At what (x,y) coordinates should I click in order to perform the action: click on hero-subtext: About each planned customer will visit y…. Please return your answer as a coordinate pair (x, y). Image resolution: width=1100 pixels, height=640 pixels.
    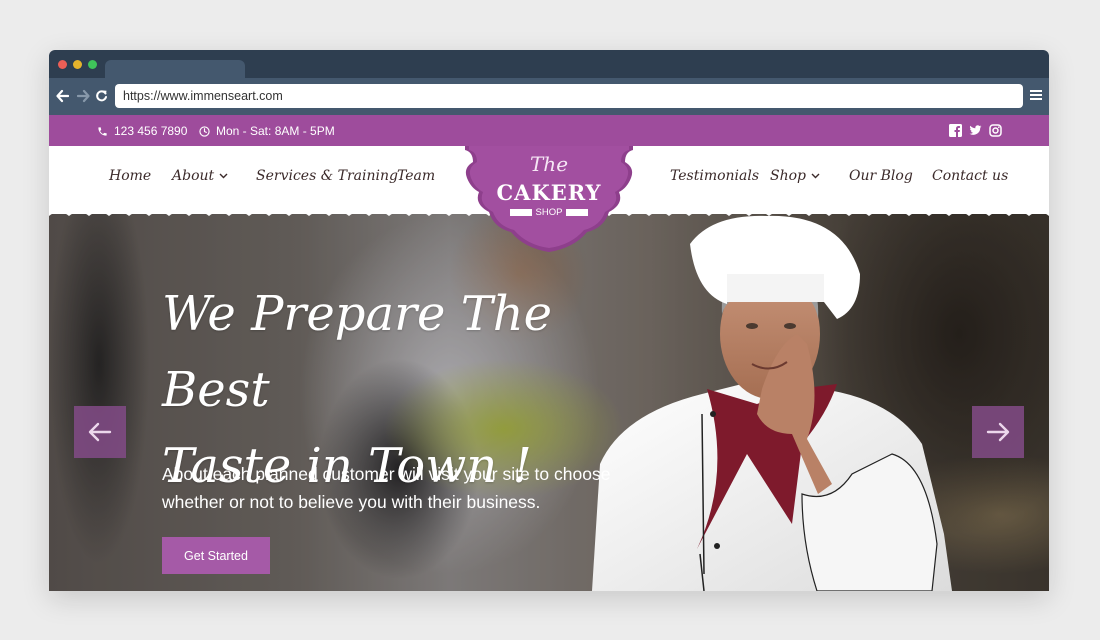
    Looking at the image, I should click on (397, 488).